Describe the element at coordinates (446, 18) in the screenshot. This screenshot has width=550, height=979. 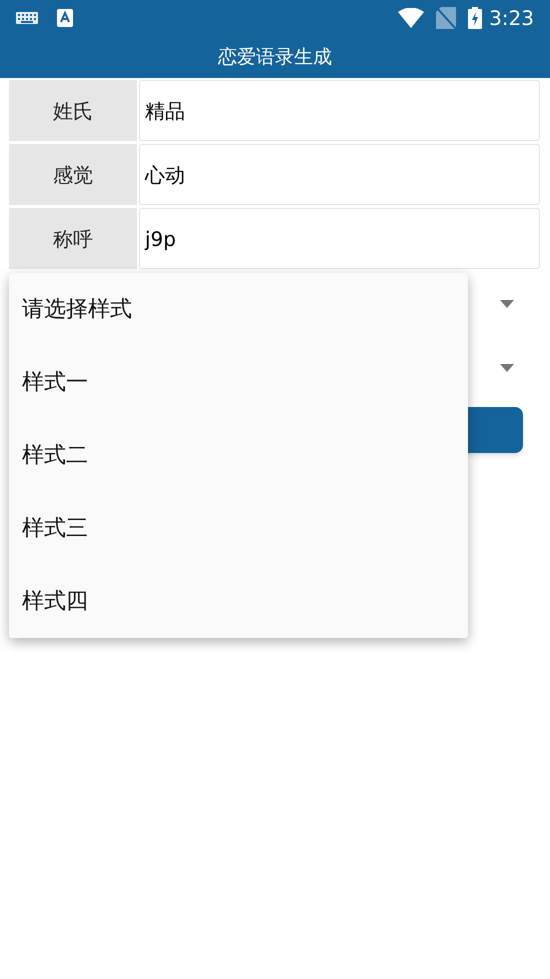
I see `no-sim-icon` at that location.